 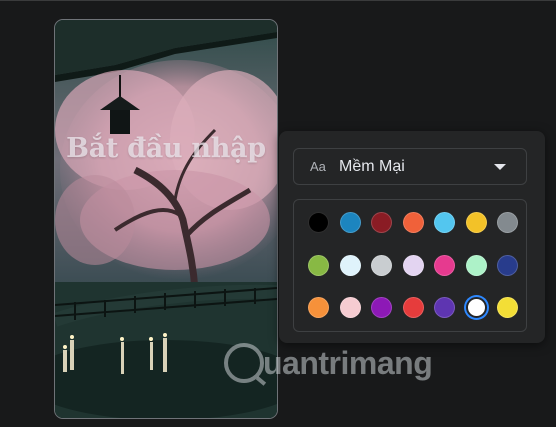 I want to click on watermark-logo-icon, so click(x=244, y=363).